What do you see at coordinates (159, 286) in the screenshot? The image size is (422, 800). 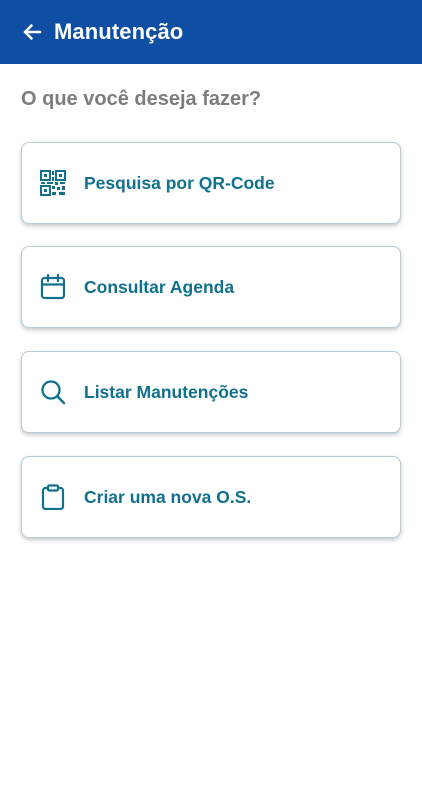 I see `schedule-label: Consultar Agenda` at bounding box center [159, 286].